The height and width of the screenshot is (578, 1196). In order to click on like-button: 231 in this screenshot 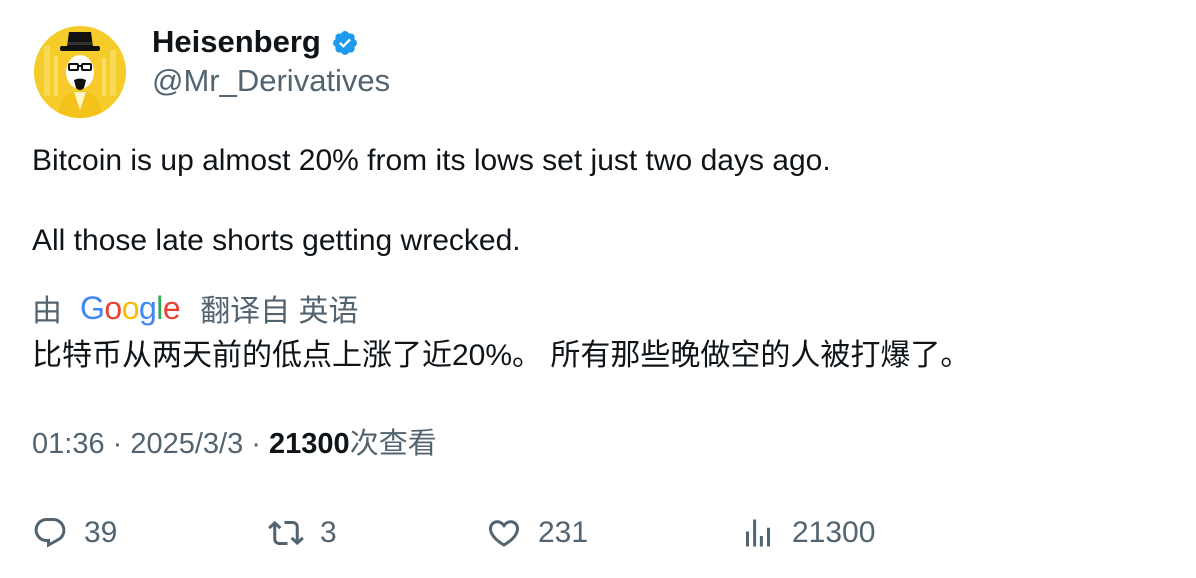, I will do `click(537, 533)`.